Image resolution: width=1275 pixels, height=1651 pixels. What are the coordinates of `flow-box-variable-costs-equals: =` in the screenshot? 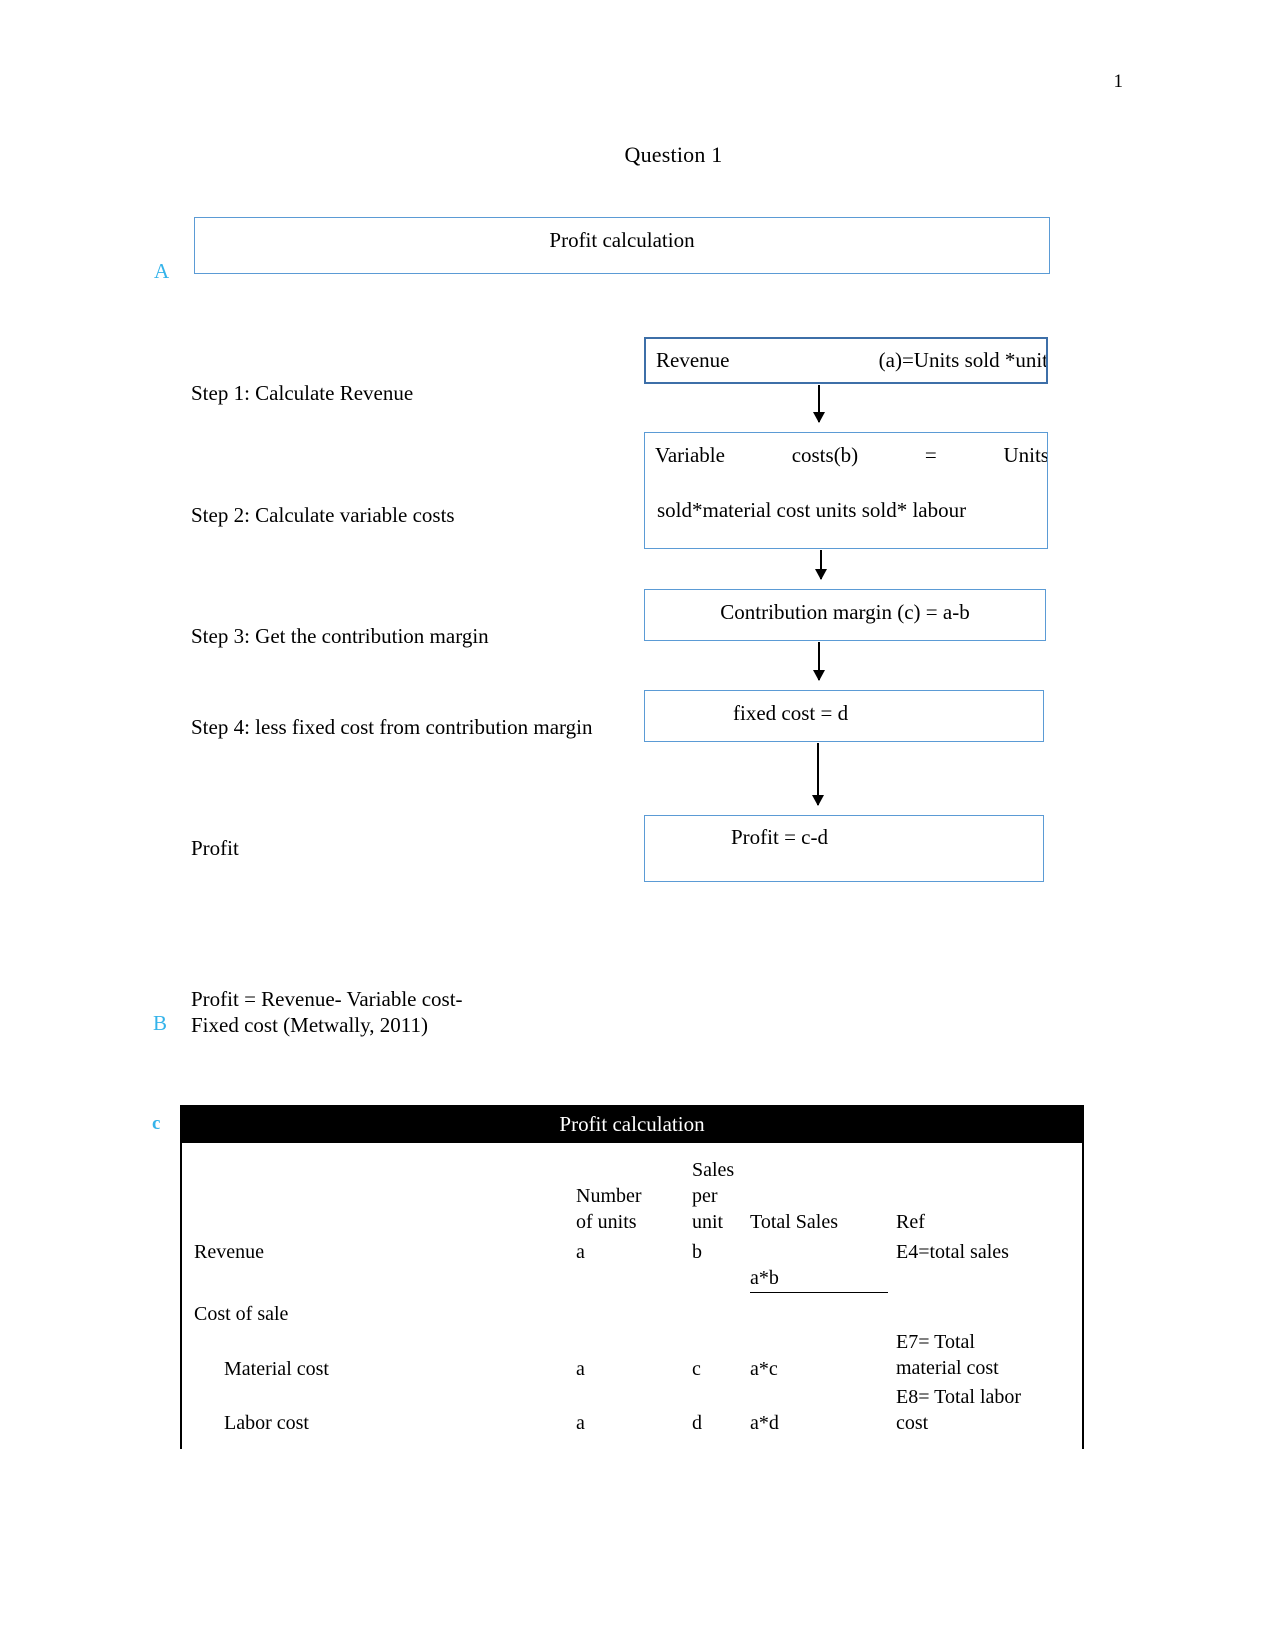 It's located at (930, 455).